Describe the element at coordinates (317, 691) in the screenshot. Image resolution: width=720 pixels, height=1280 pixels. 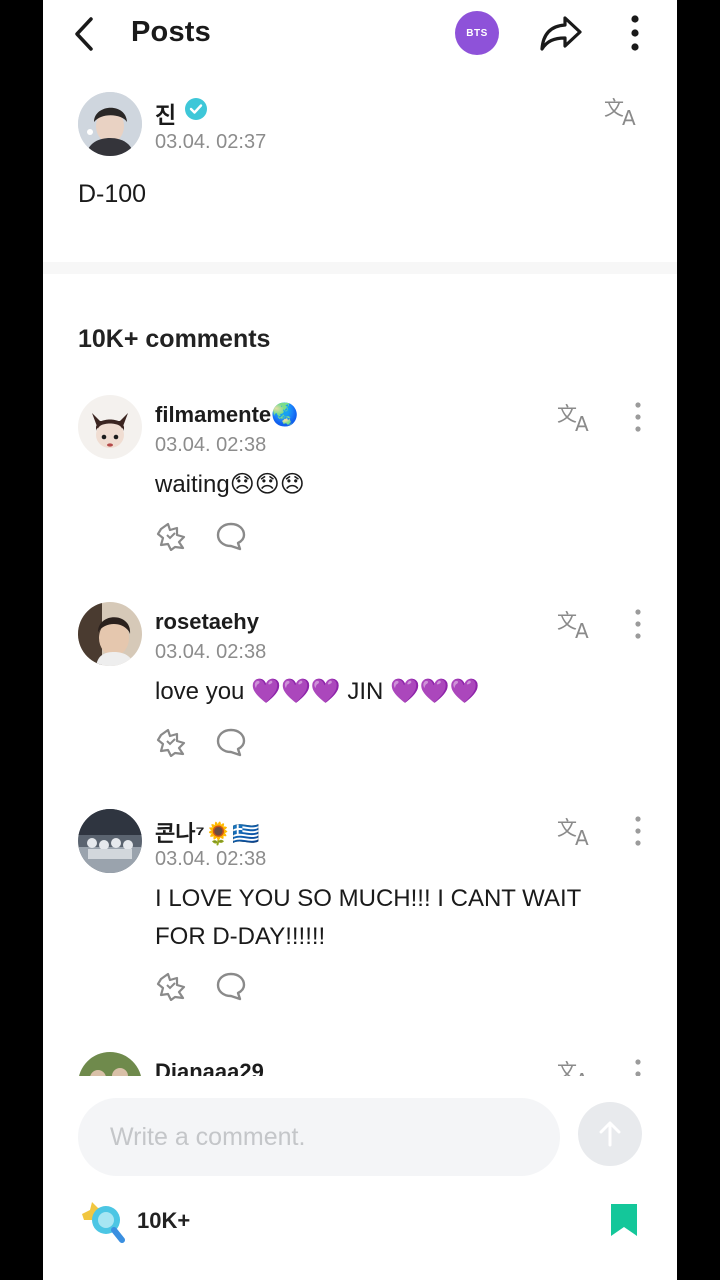
I see `comment-text: love you 💜💜💜 JIN 💜💜💜` at that location.